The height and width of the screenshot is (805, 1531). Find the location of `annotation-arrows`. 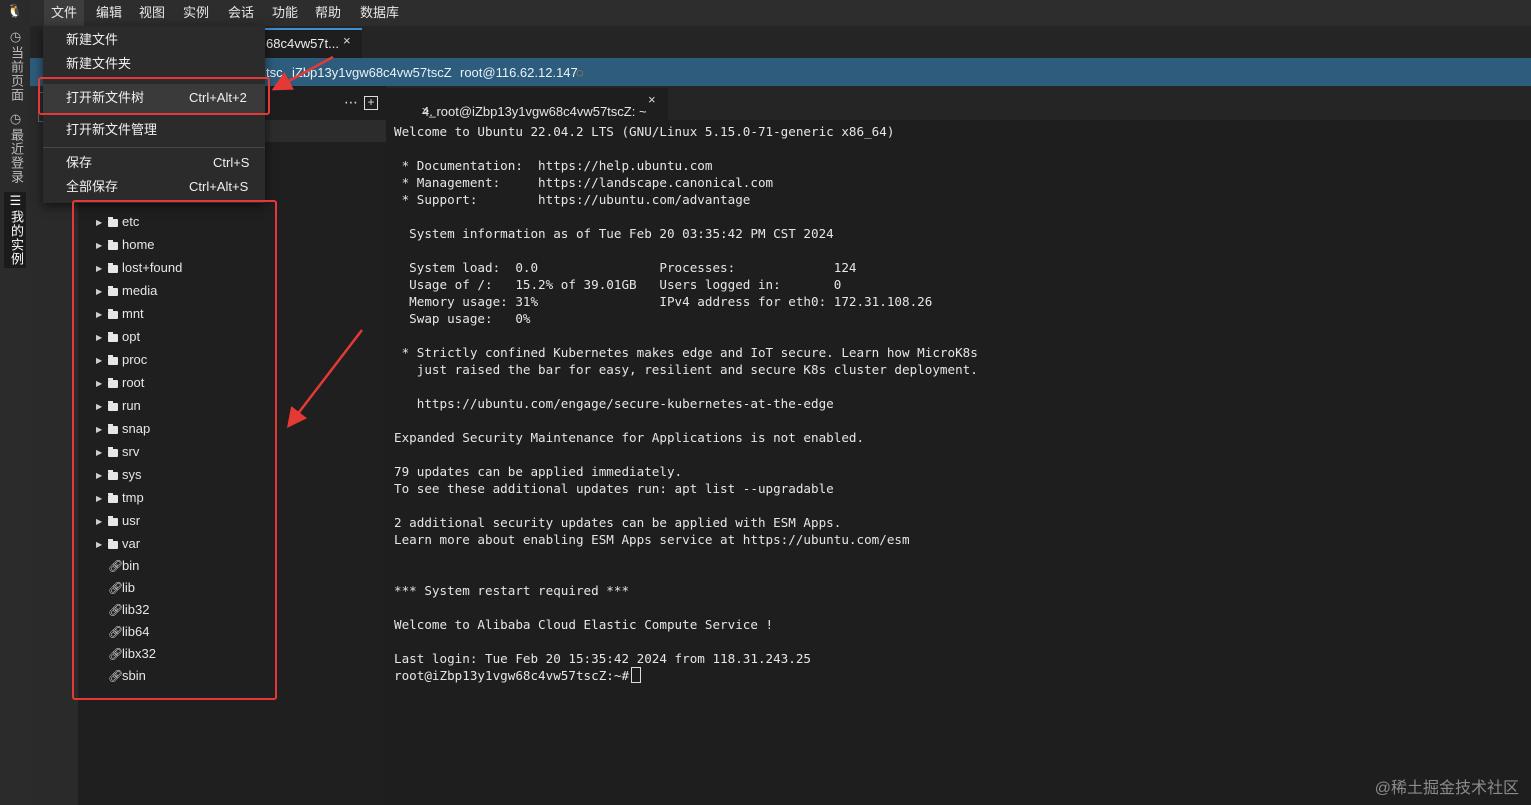

annotation-arrows is located at coordinates (317, 241).